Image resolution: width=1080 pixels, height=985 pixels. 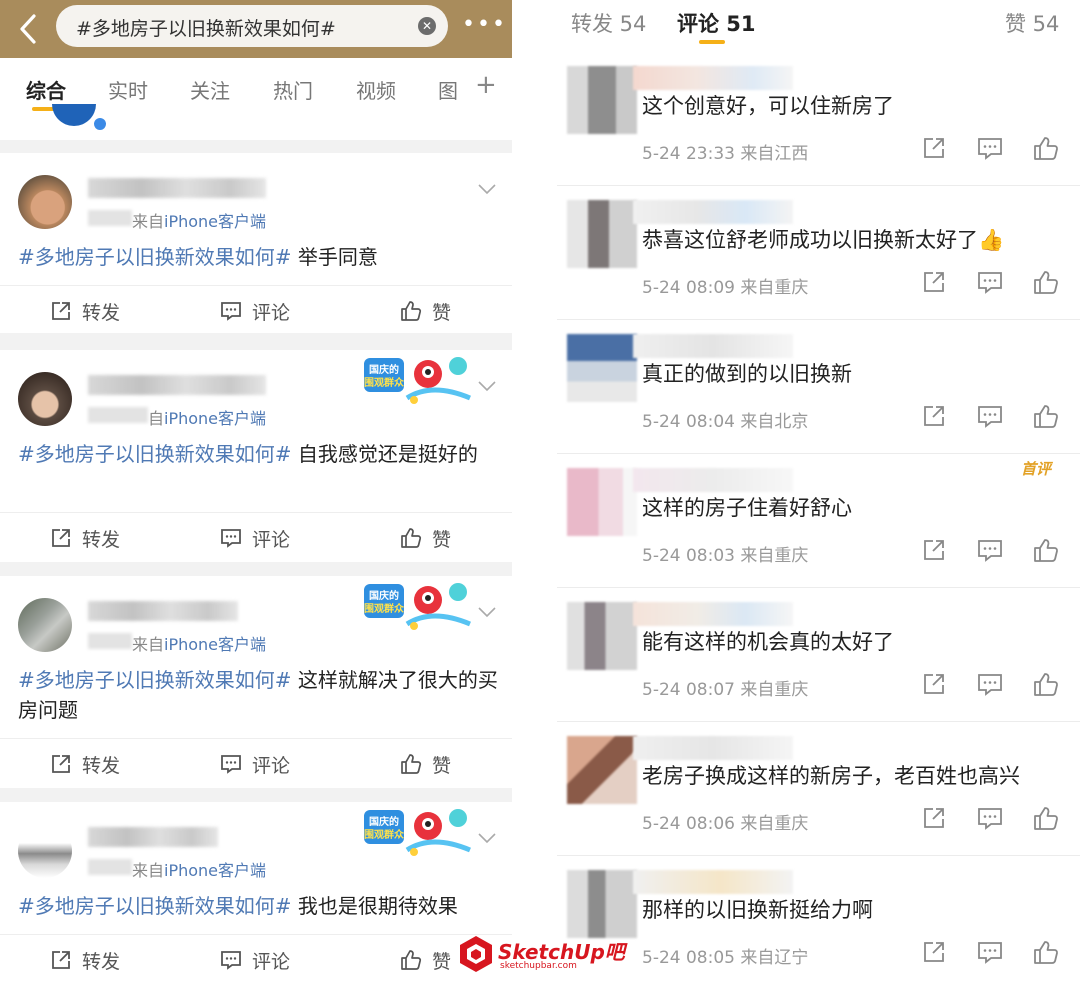 What do you see at coordinates (256, 243) in the screenshot?
I see `post-card: 来自iPhone客户端 #多地房子以旧换新效果如何# 举手同意 转发 评论 赞` at bounding box center [256, 243].